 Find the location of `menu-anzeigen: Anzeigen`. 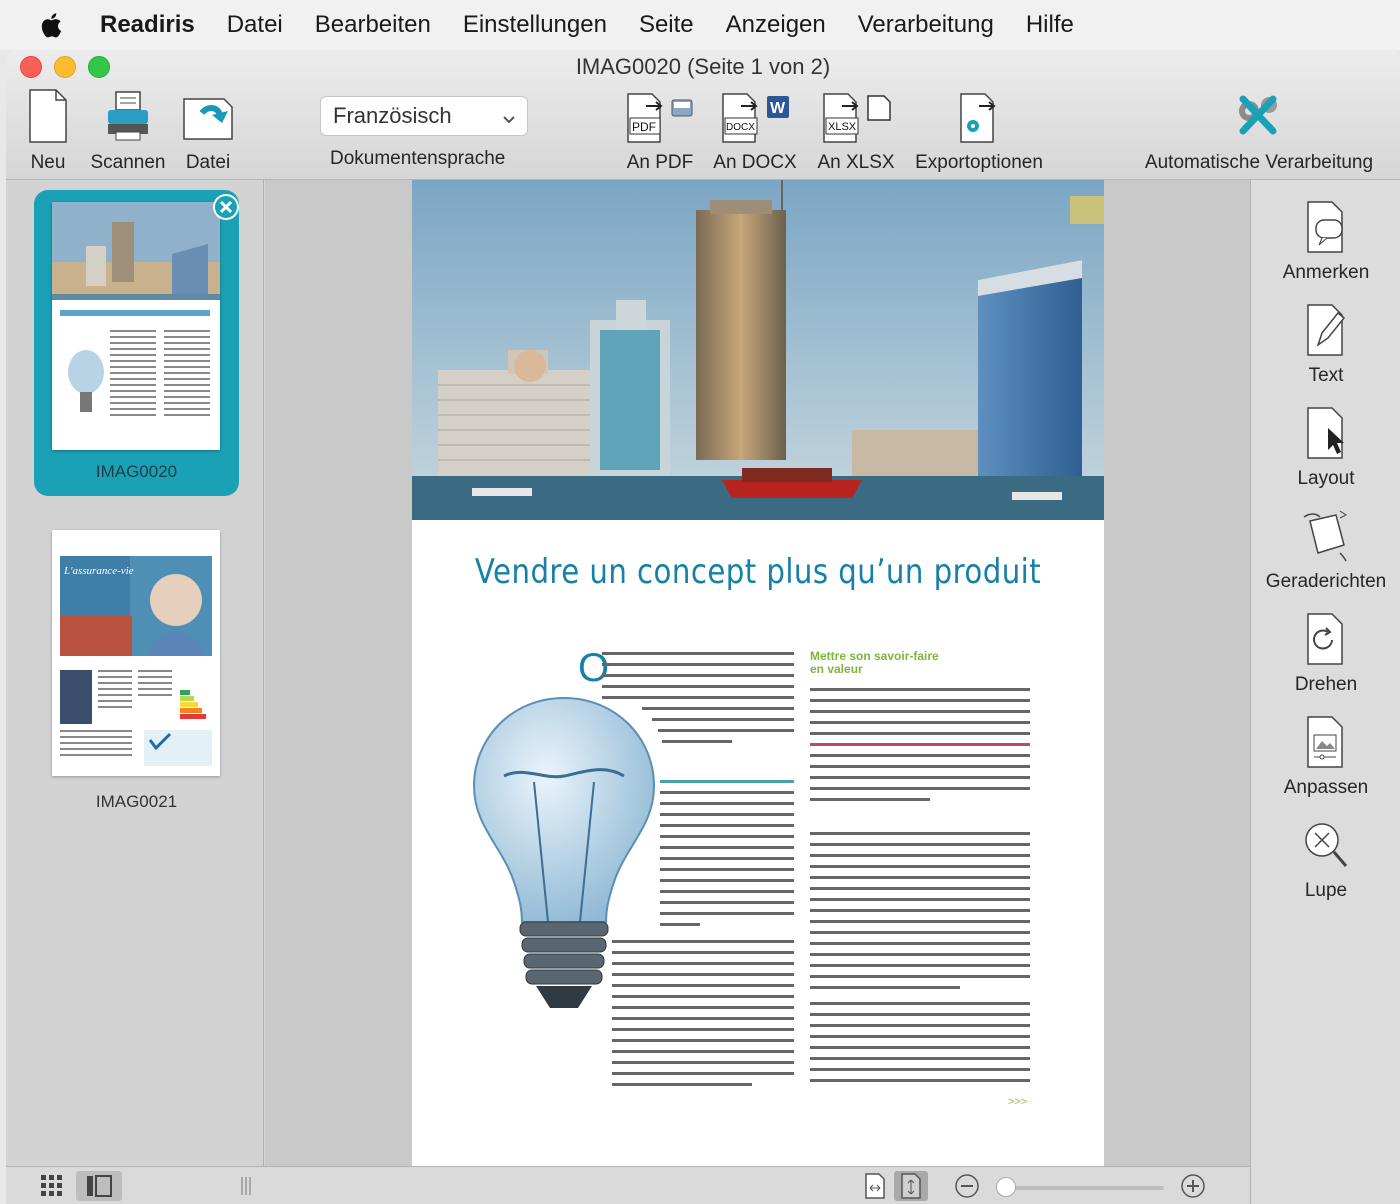

menu-anzeigen: Anzeigen is located at coordinates (776, 25).